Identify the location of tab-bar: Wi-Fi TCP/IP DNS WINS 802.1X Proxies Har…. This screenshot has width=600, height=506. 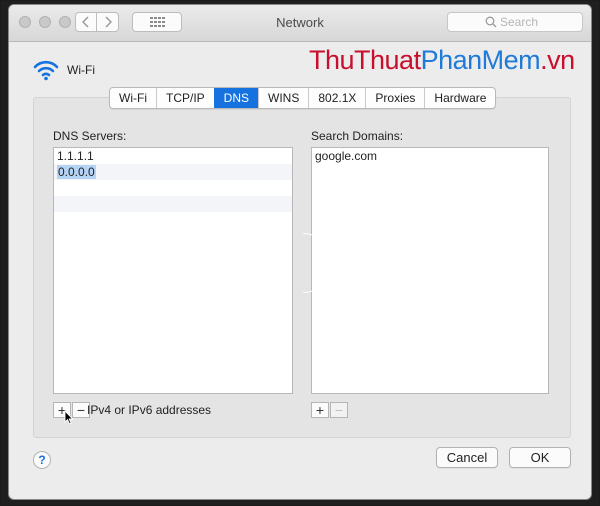
(303, 98).